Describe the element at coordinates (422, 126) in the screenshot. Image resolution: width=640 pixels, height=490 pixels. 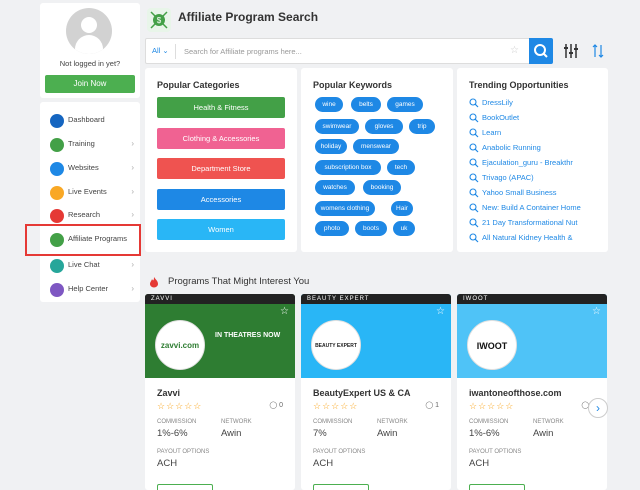
I see `keyword-tag: trip` at that location.